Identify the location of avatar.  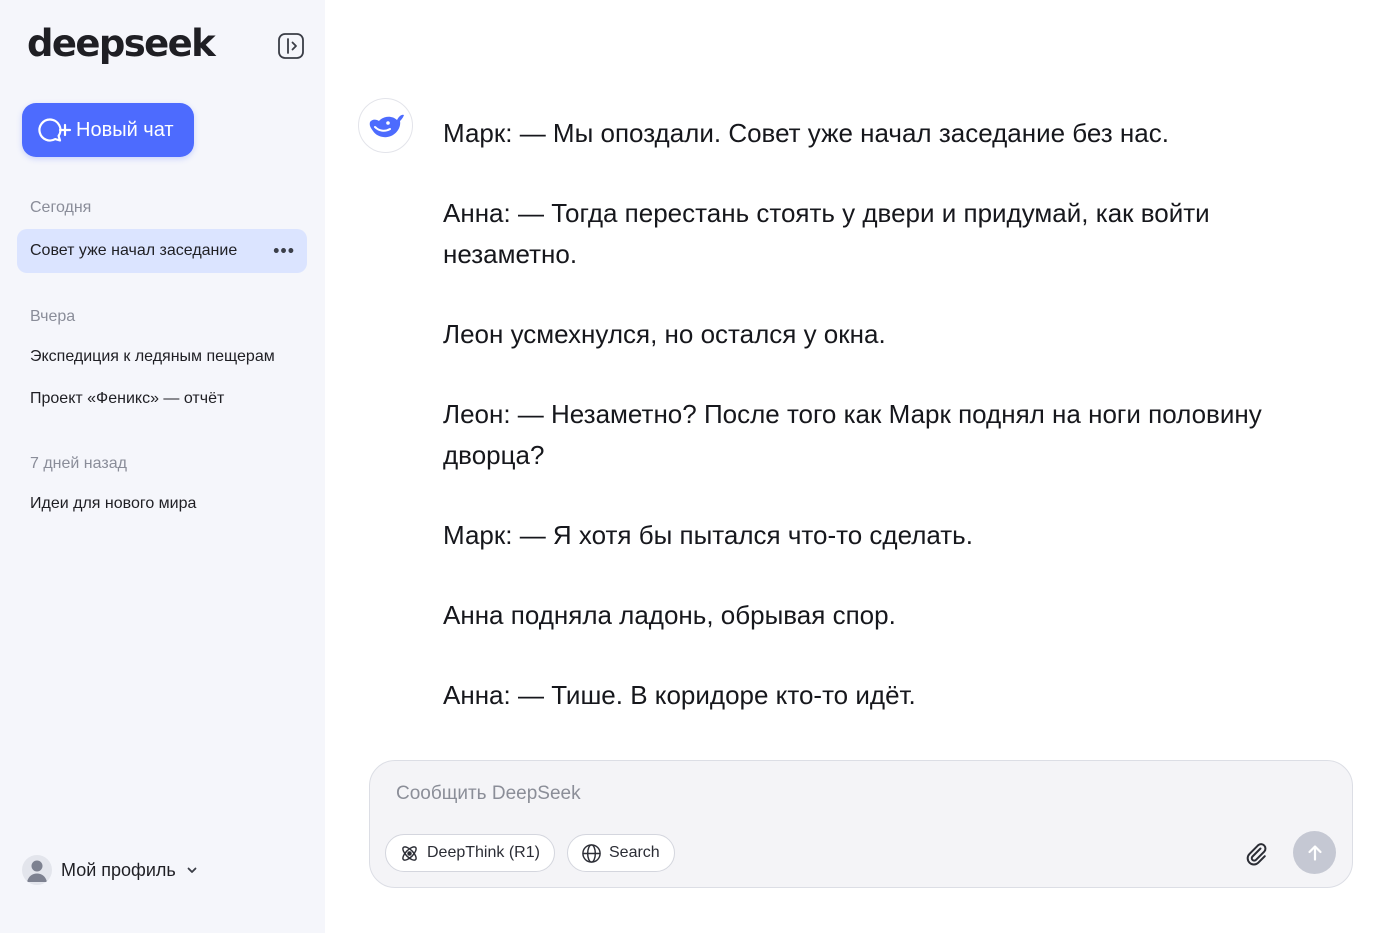
(37, 870).